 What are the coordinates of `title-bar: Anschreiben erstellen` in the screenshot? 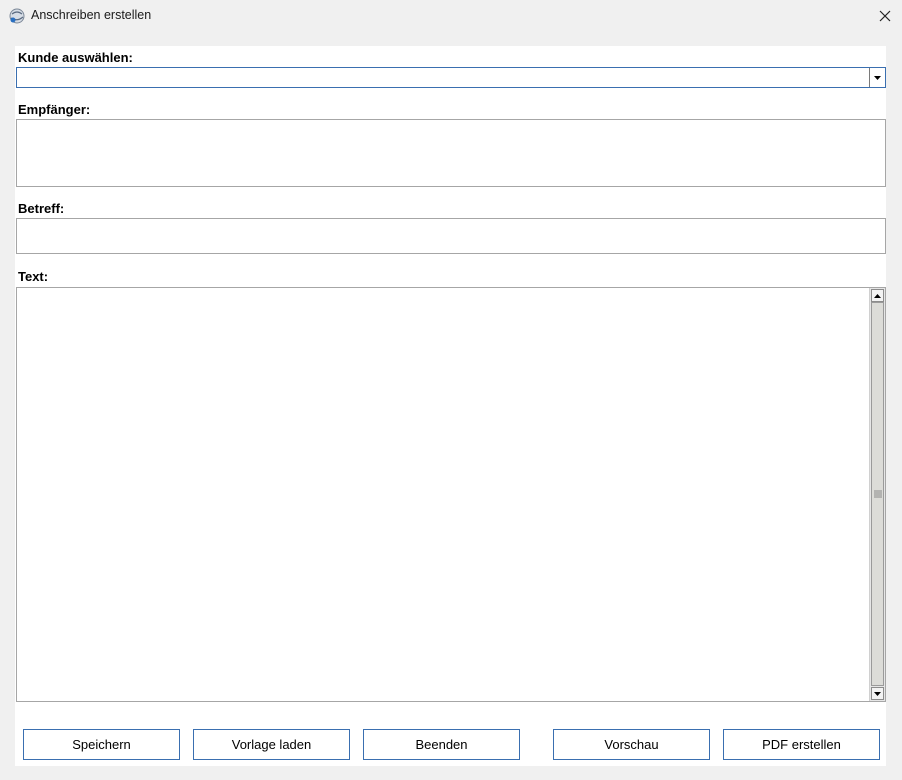 It's located at (451, 16).